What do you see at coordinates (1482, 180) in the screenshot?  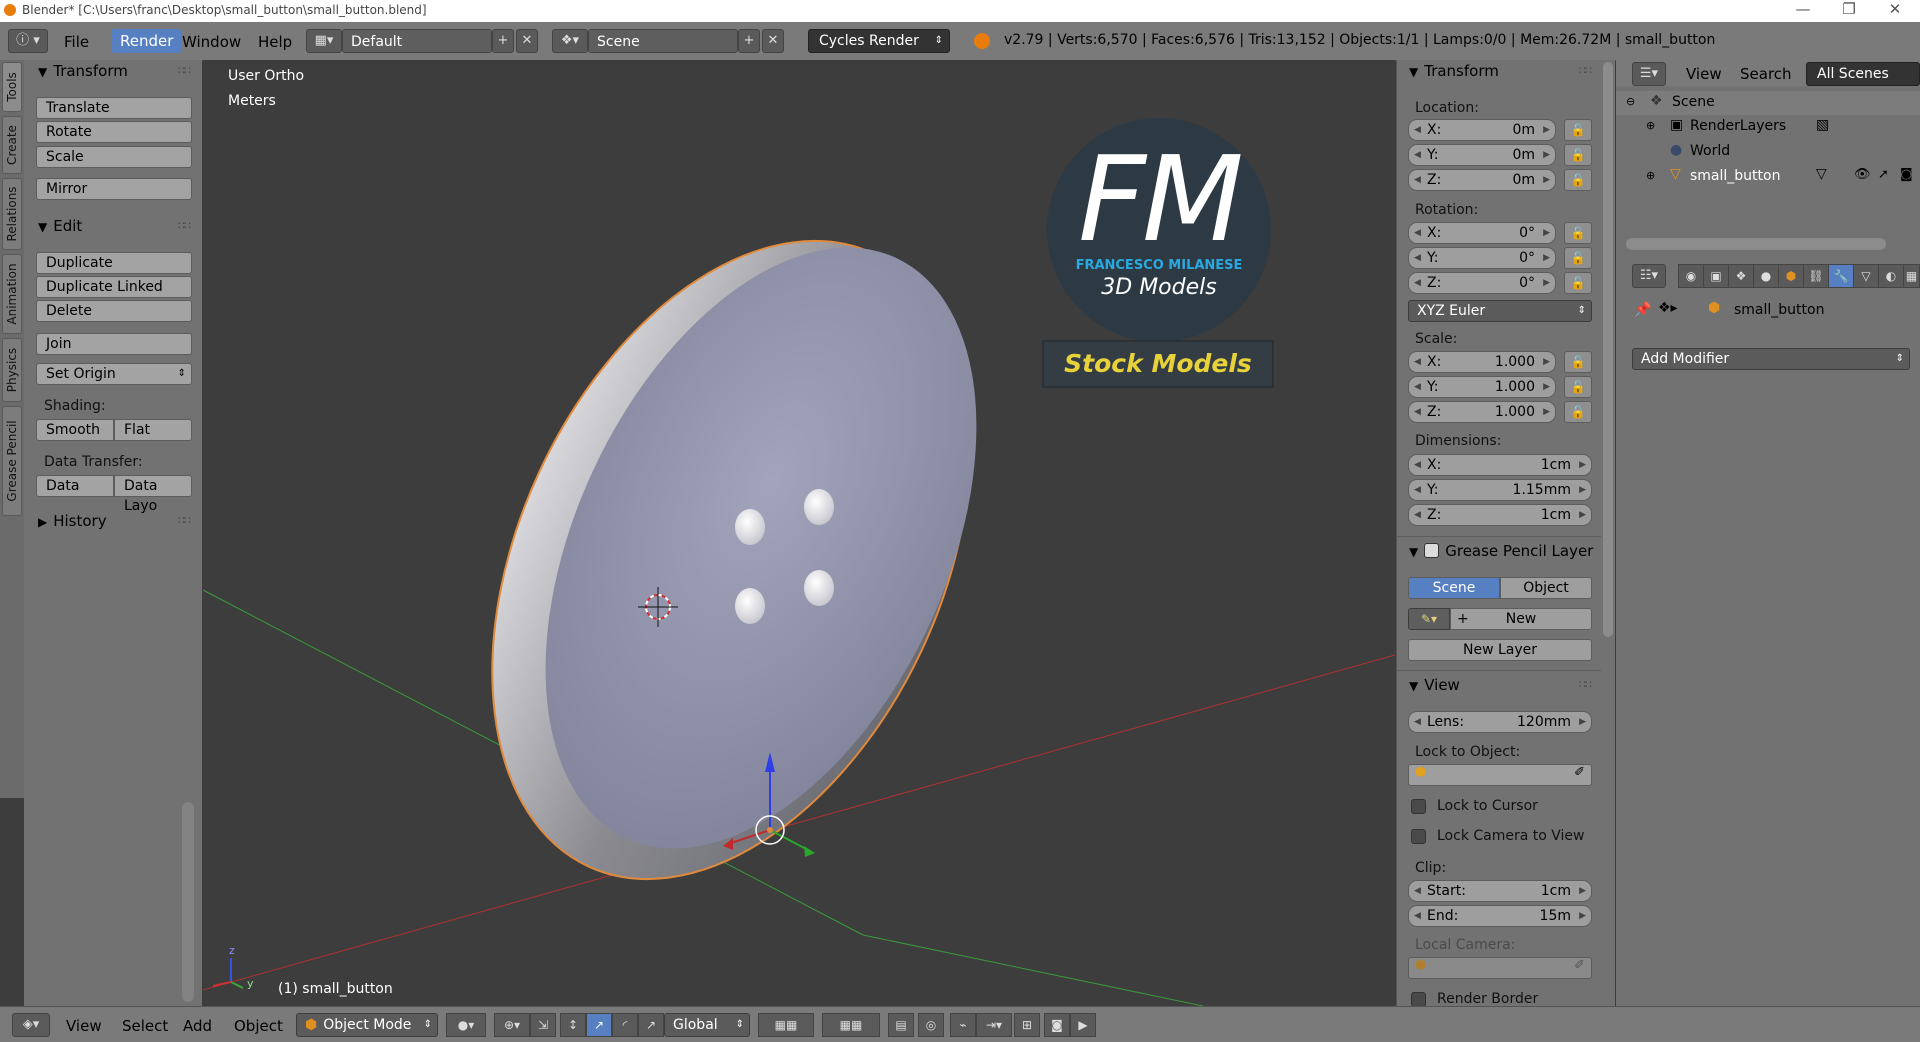 I see `location-z-field: ◀ Z: 0m ▶` at bounding box center [1482, 180].